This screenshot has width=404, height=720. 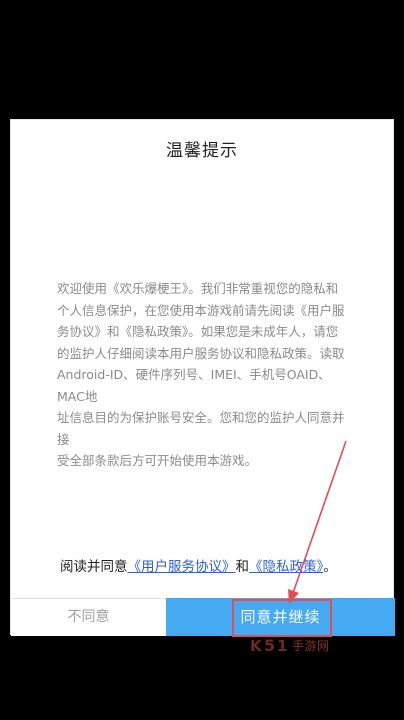 What do you see at coordinates (202, 151) in the screenshot?
I see `dialog-title: 温馨提示` at bounding box center [202, 151].